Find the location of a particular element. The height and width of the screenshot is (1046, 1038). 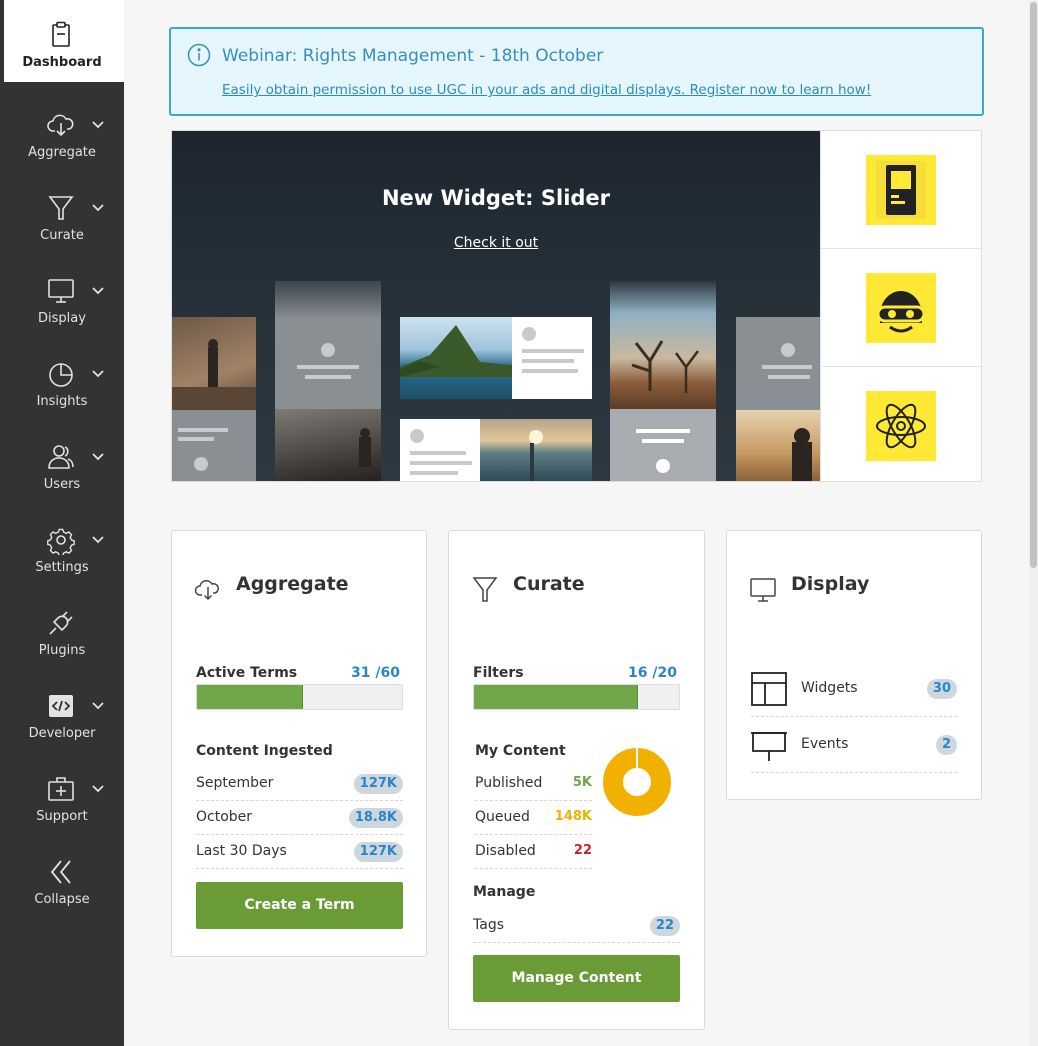

display-card: Display Widgets 30 Events 2 is located at coordinates (854, 665).